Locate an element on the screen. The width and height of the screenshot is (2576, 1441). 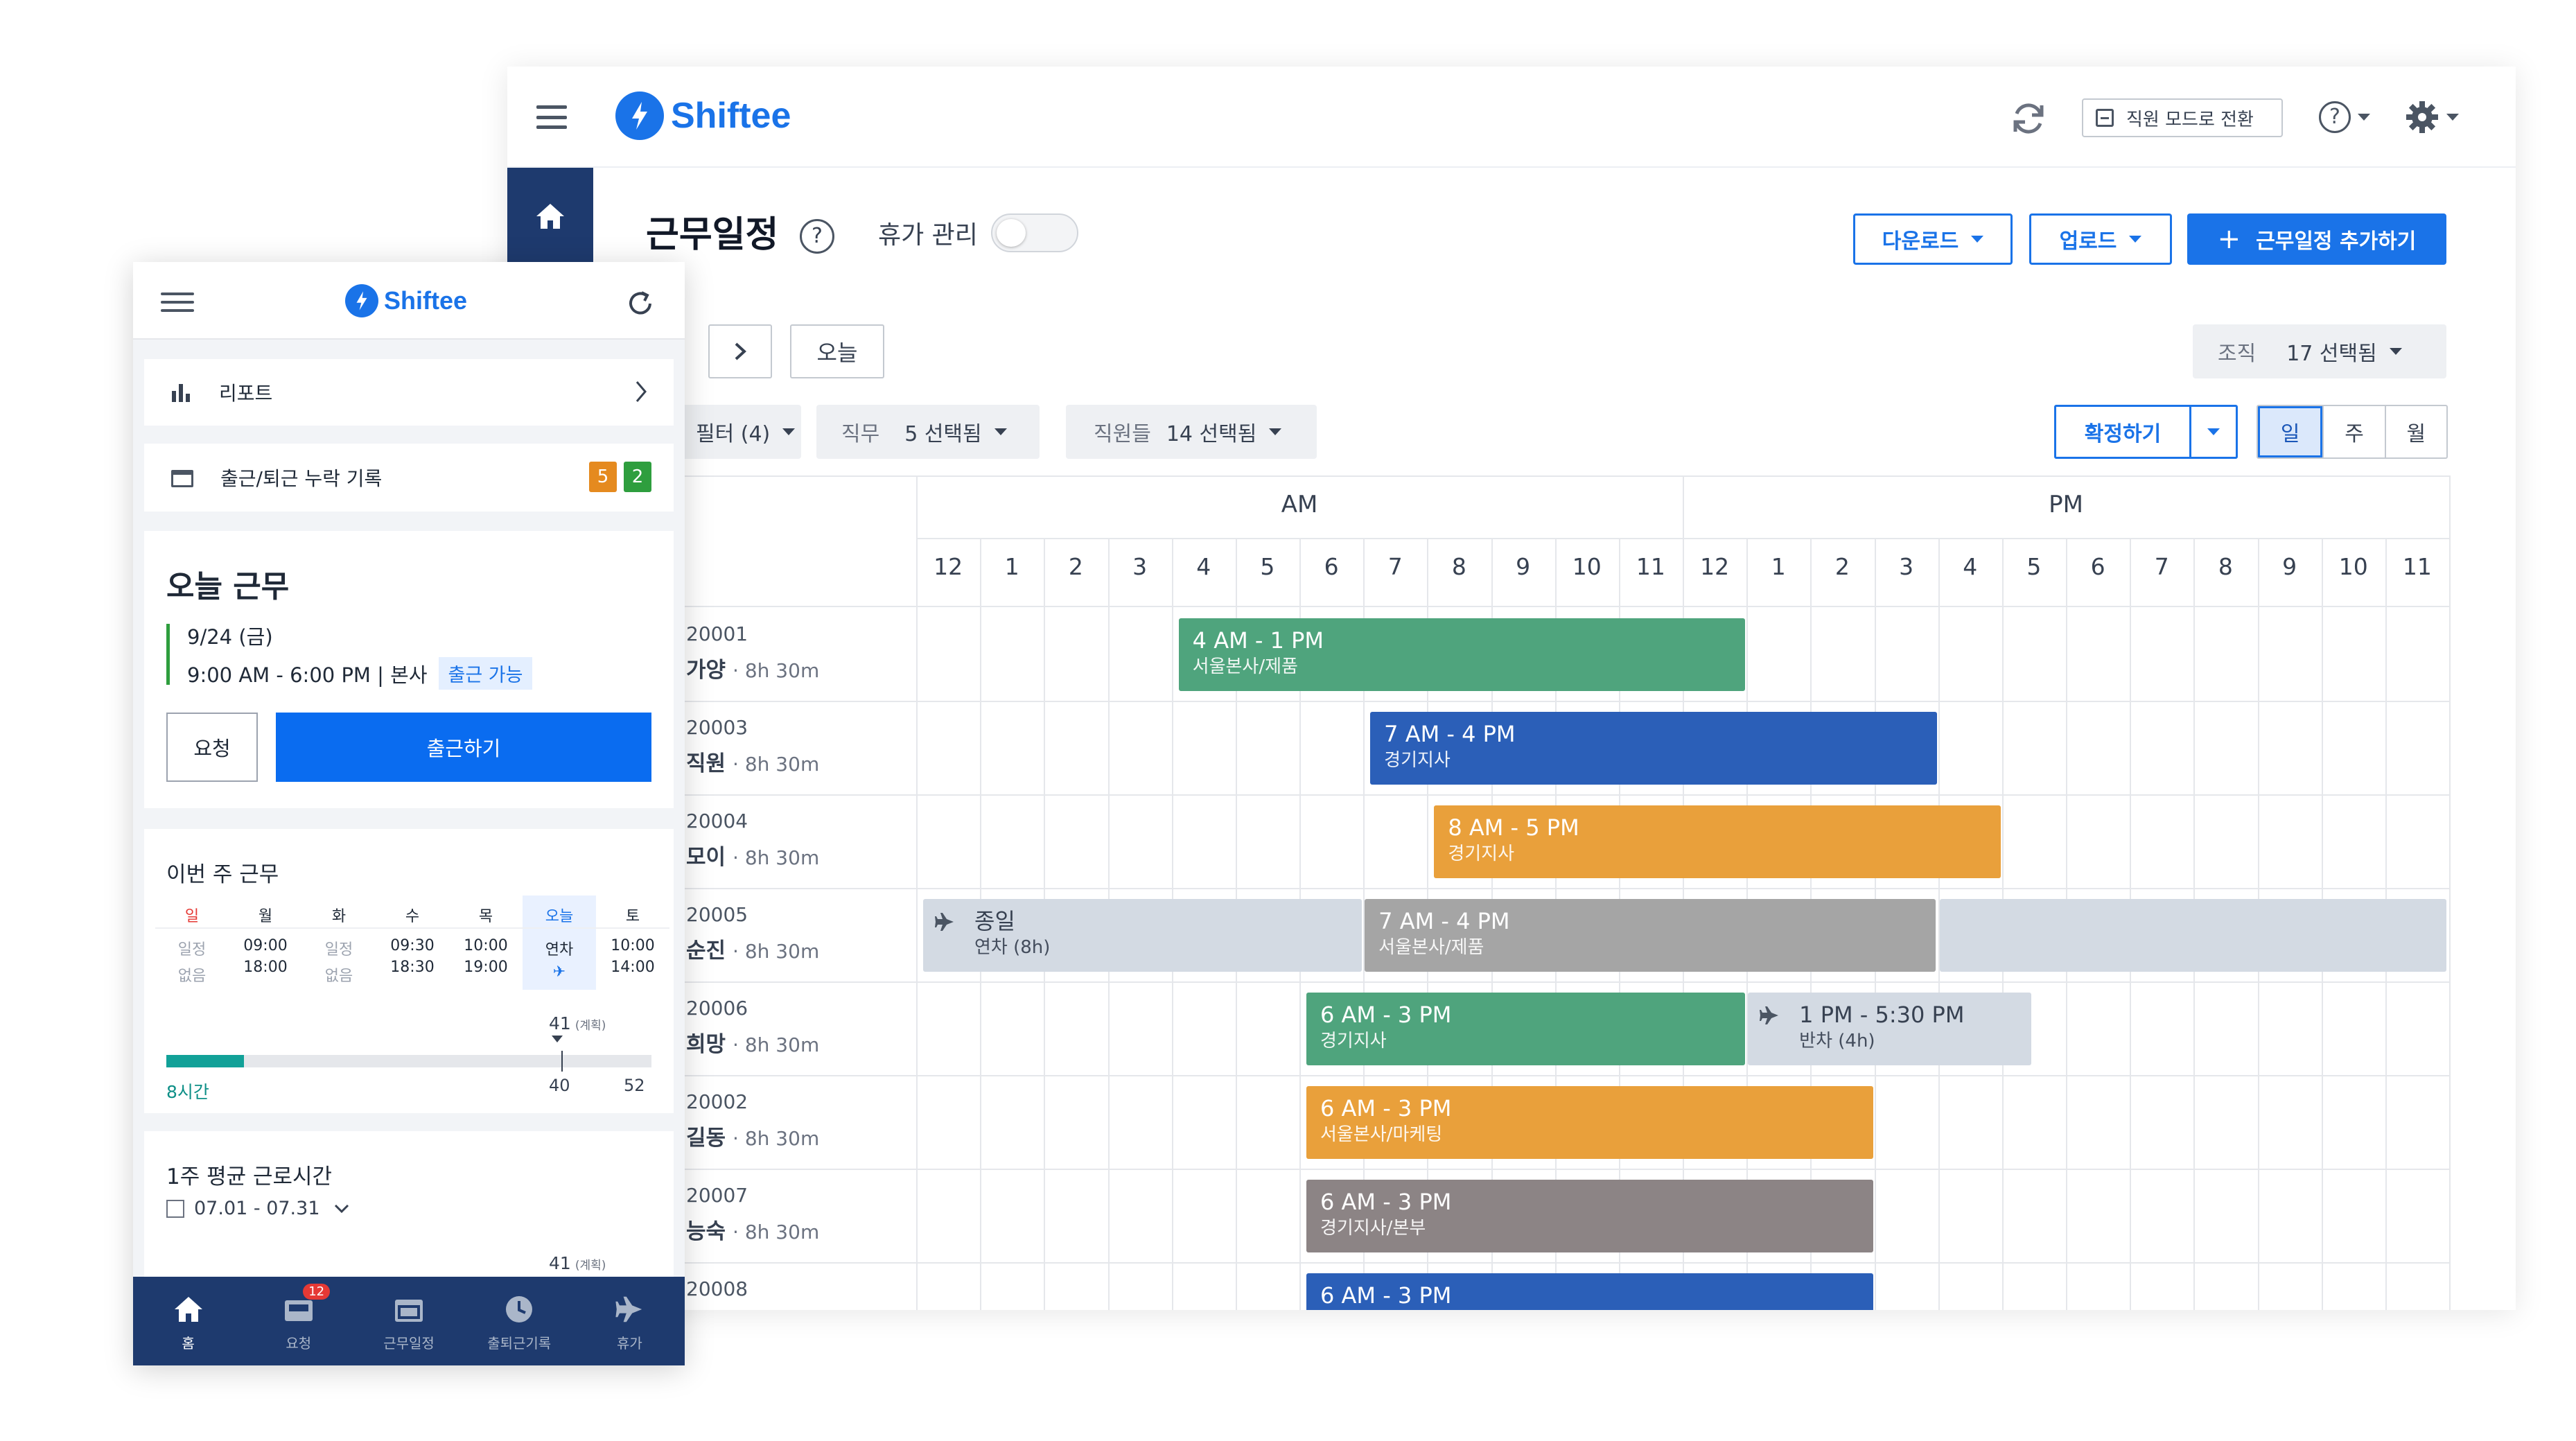
next-day-button is located at coordinates (740, 351).